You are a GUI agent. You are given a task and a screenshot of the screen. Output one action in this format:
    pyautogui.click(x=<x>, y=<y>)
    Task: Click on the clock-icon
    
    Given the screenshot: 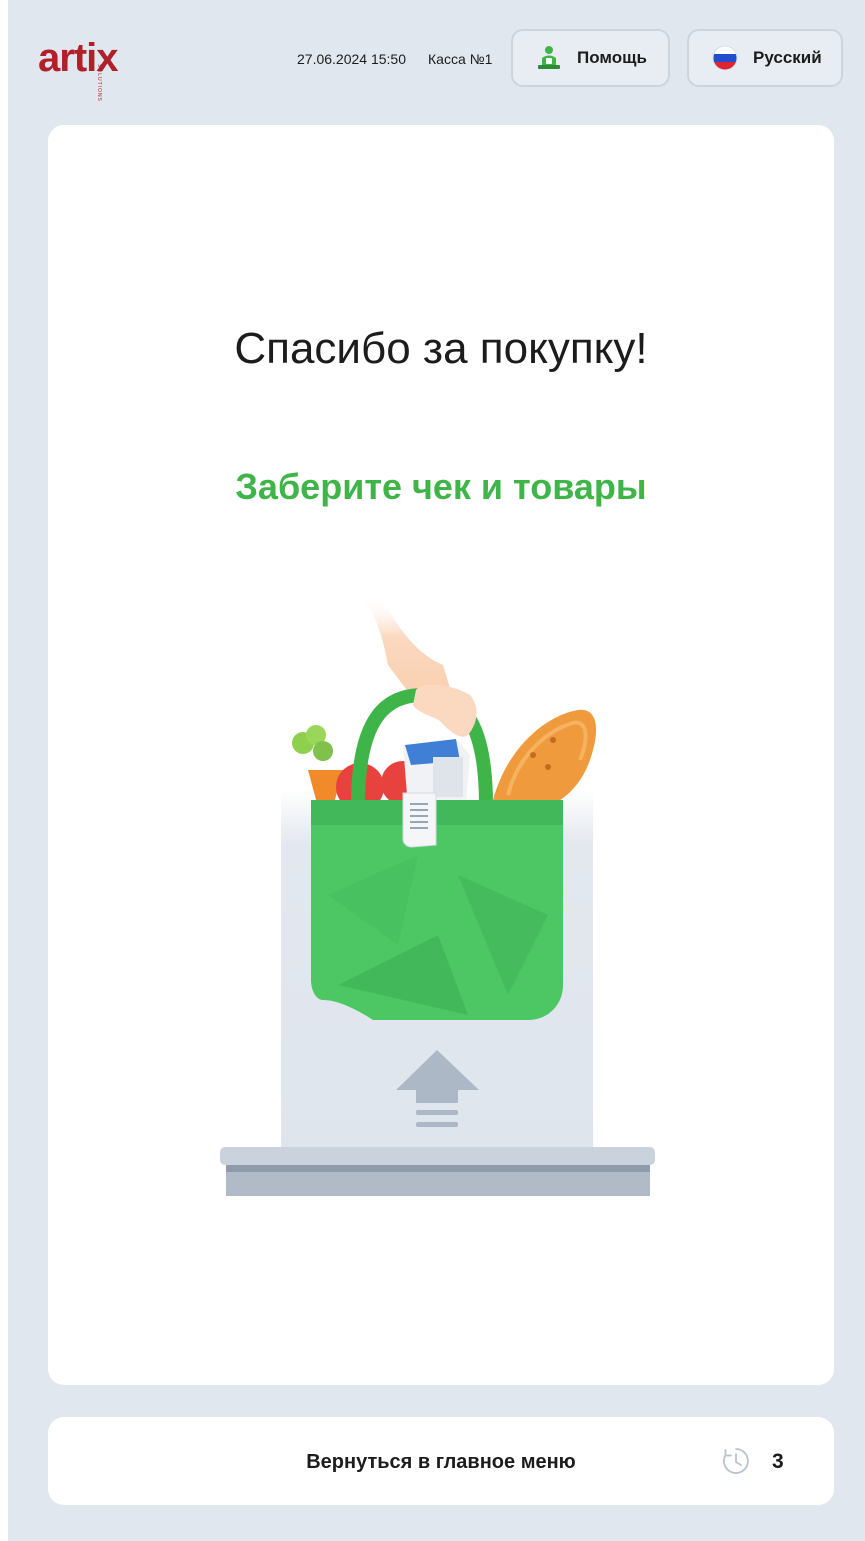 What is the action you would take?
    pyautogui.click(x=736, y=1461)
    